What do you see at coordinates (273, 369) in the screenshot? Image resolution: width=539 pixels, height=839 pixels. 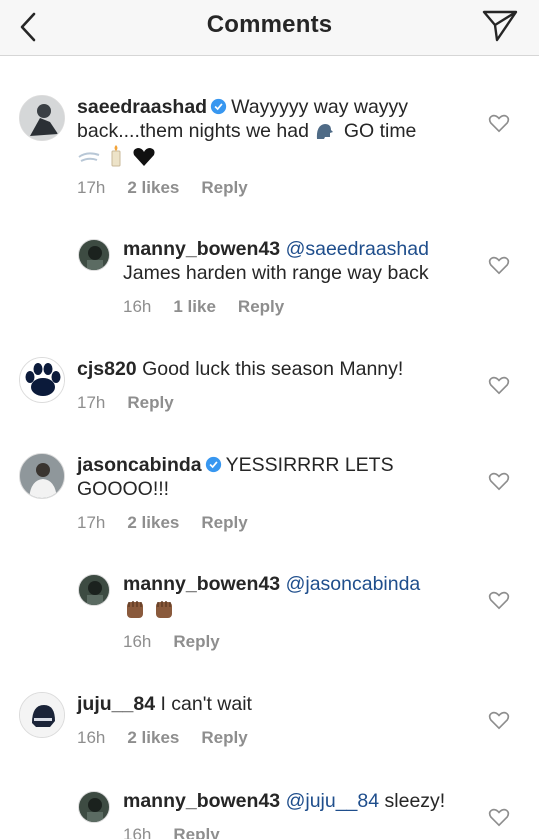 I see `comment-text: Good luck this season Manny!` at bounding box center [273, 369].